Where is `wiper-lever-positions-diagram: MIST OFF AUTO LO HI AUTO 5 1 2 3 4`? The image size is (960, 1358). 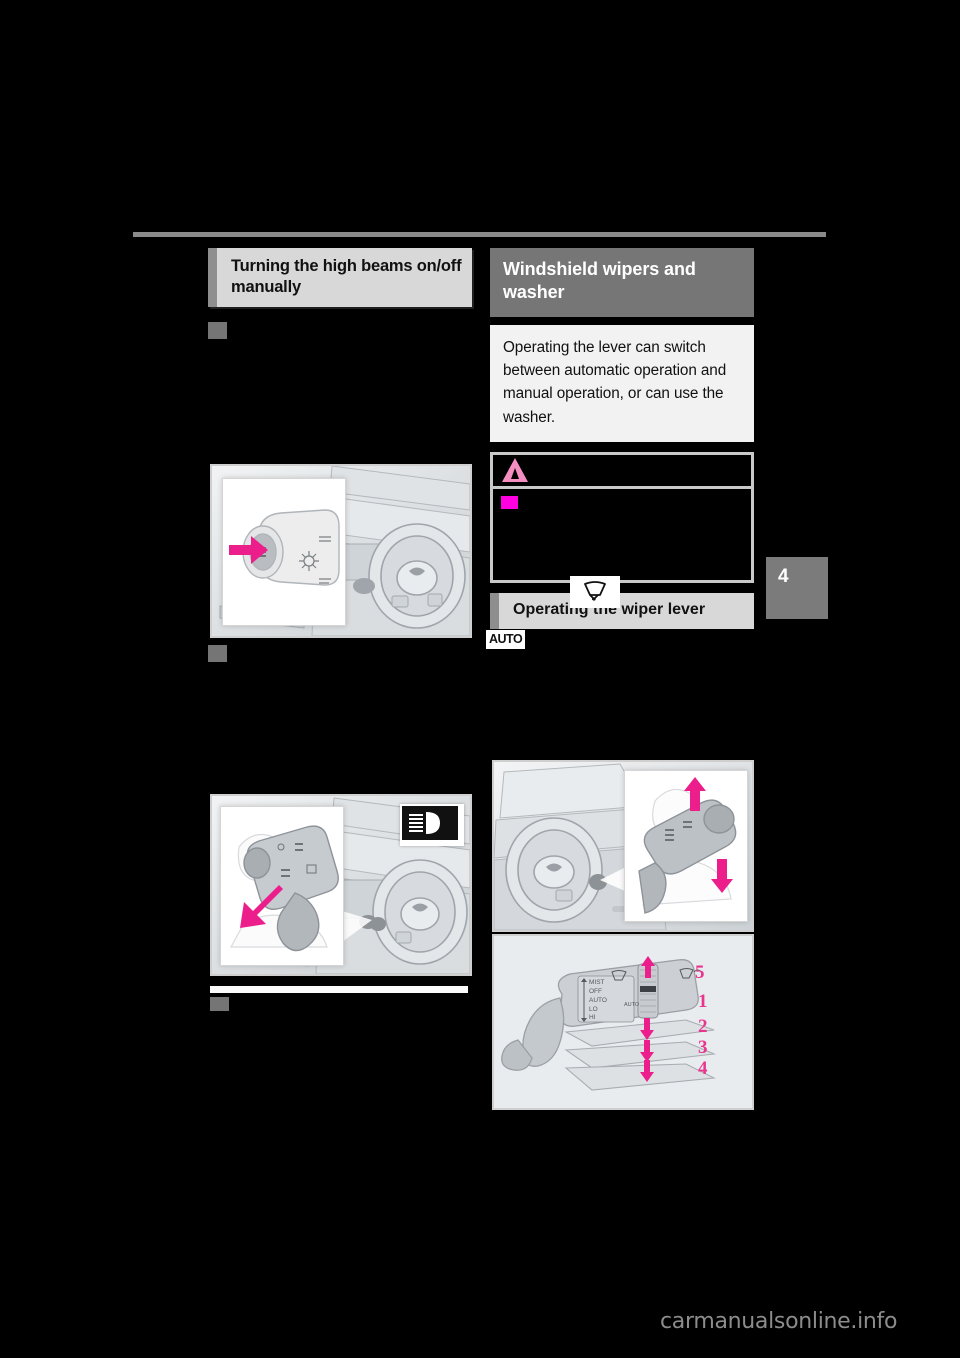
wiper-lever-positions-diagram: MIST OFF AUTO LO HI AUTO 5 1 2 3 4 is located at coordinates (623, 1022).